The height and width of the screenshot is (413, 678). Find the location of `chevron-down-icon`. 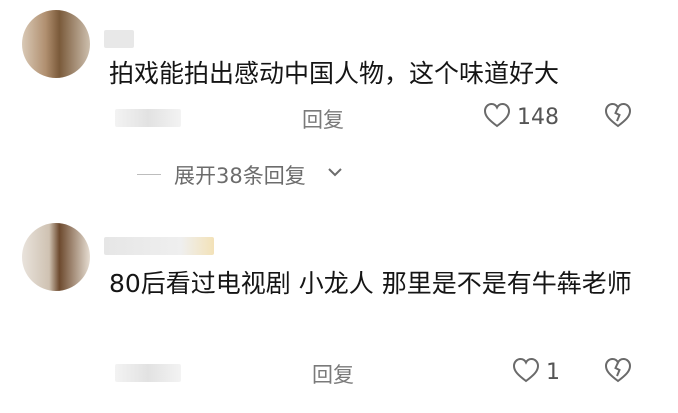

chevron-down-icon is located at coordinates (335, 174).